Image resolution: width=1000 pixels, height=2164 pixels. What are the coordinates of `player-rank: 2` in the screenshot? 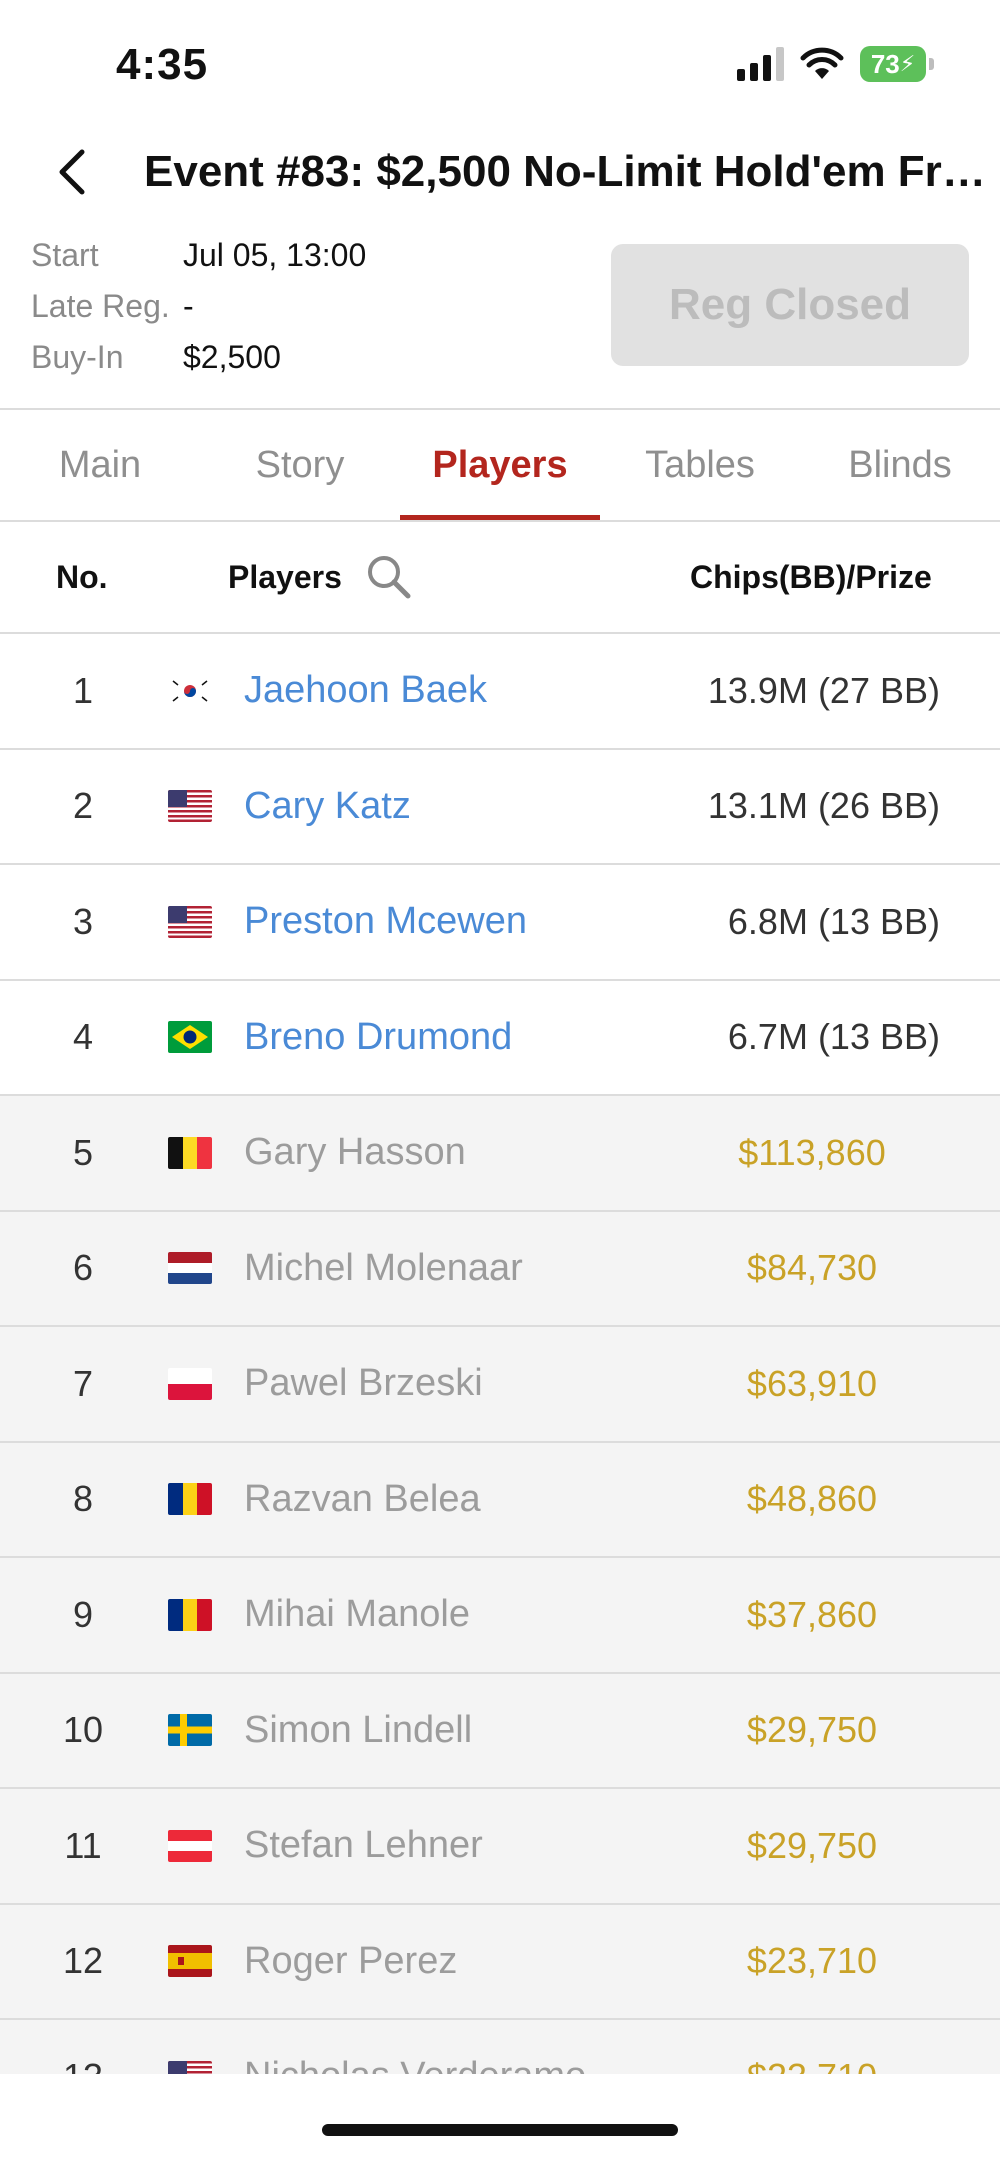 It's located at (83, 806).